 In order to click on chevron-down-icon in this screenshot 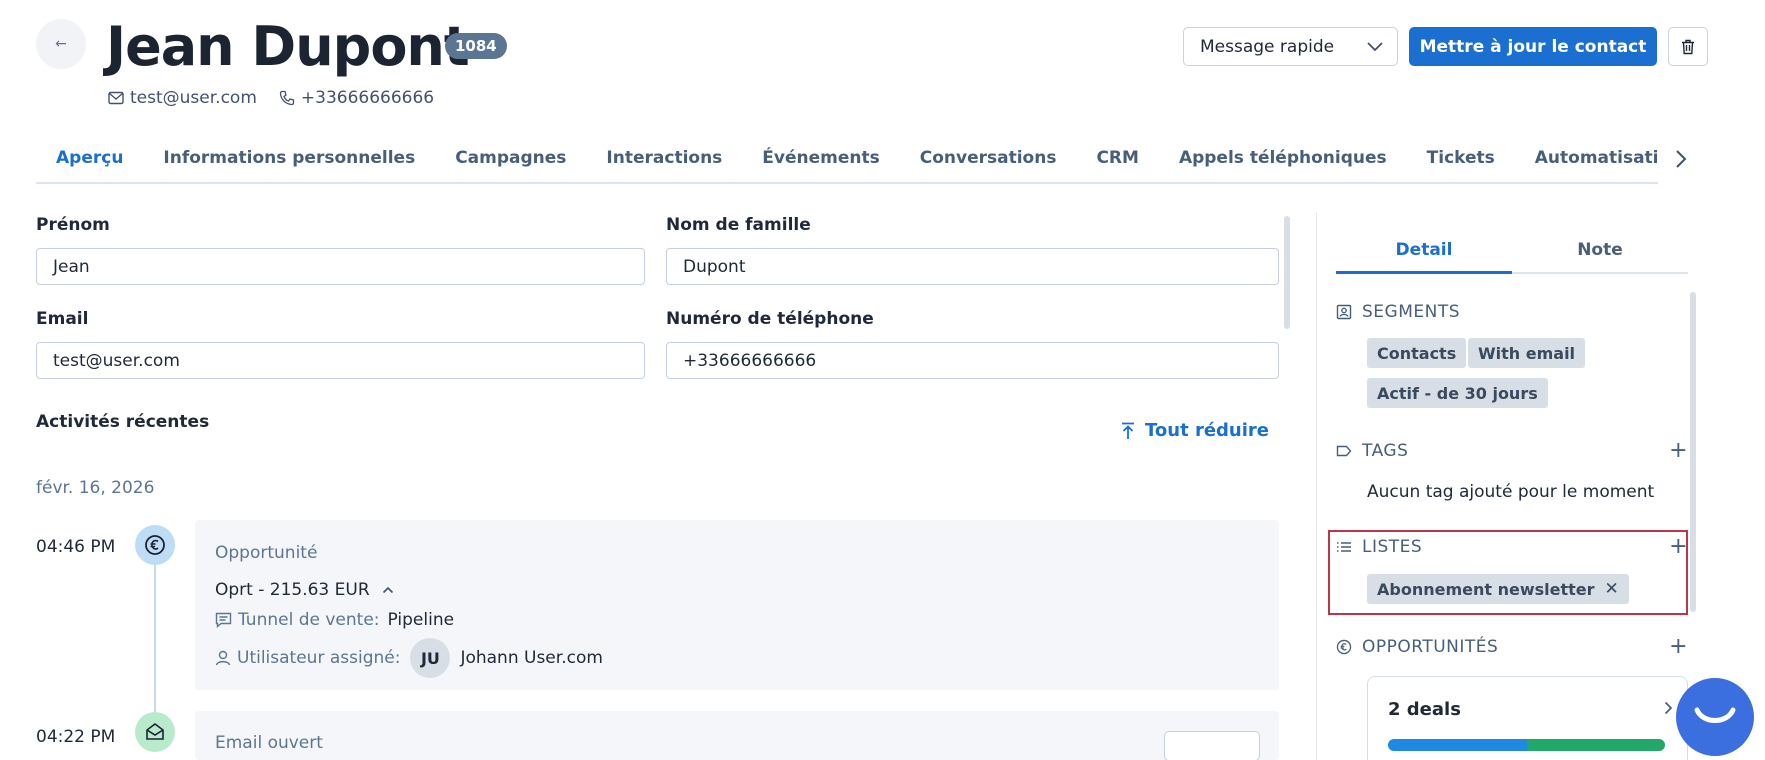, I will do `click(1375, 46)`.